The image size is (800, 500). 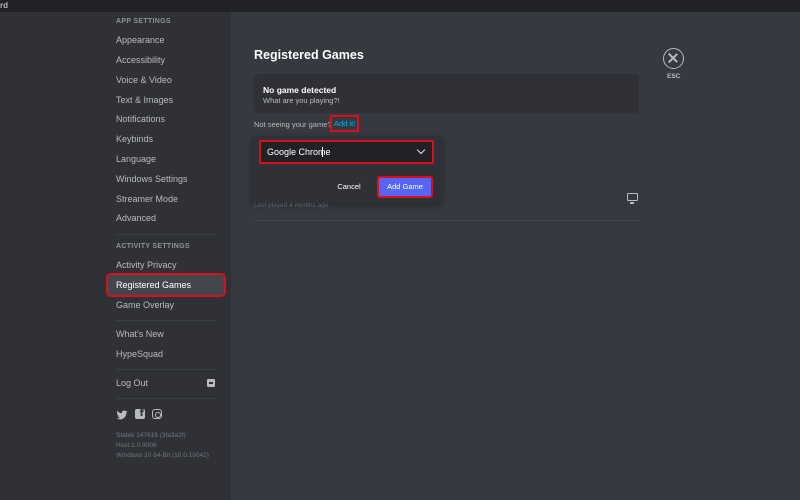 I want to click on sidebar-item-accessibility: Accessibility, so click(x=166, y=60).